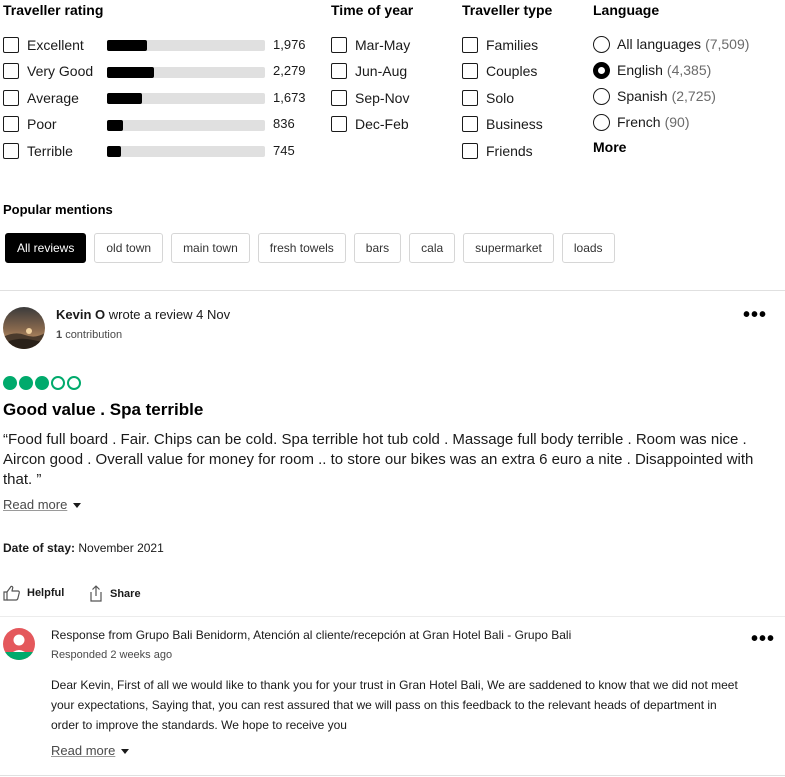 The image size is (785, 777). I want to click on bottom-divider, so click(392, 775).